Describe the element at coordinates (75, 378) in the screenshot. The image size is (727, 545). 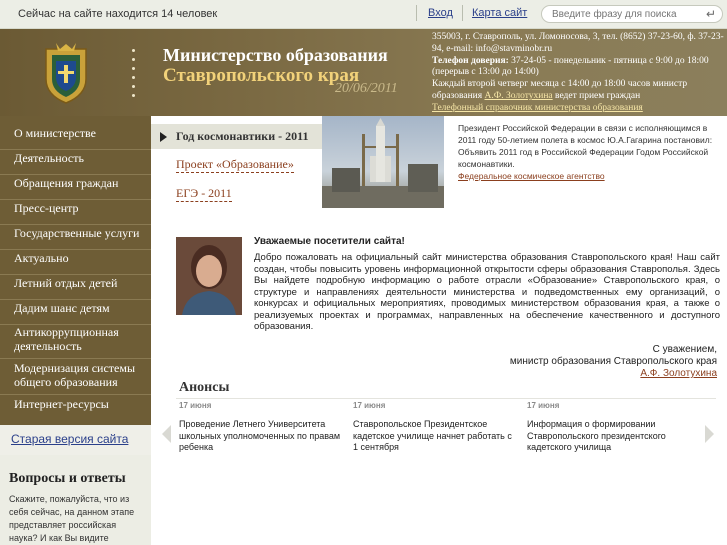
I see `sidebar-item-modernization: Модернизация системы общего образования` at that location.